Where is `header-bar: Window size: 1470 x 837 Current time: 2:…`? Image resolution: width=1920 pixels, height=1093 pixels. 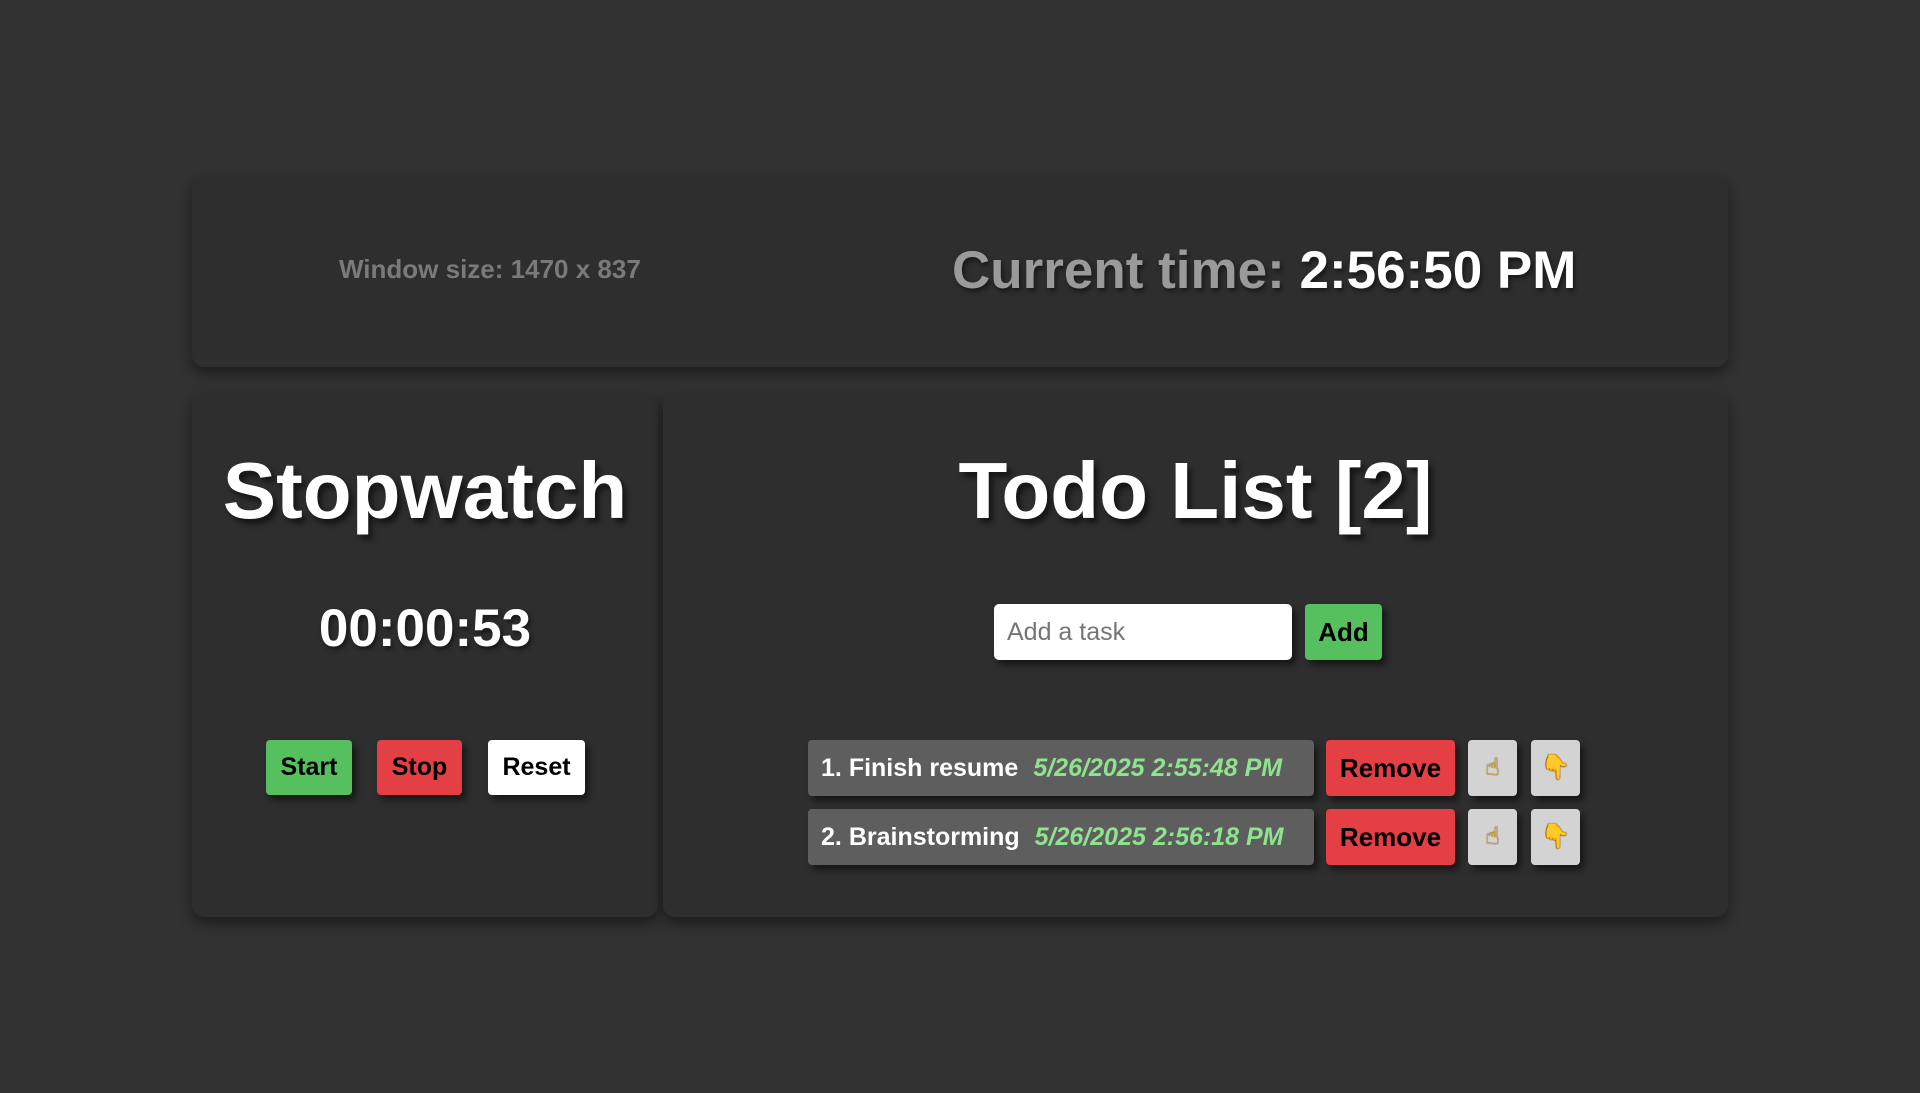 header-bar: Window size: 1470 x 837 Current time: 2:… is located at coordinates (960, 271).